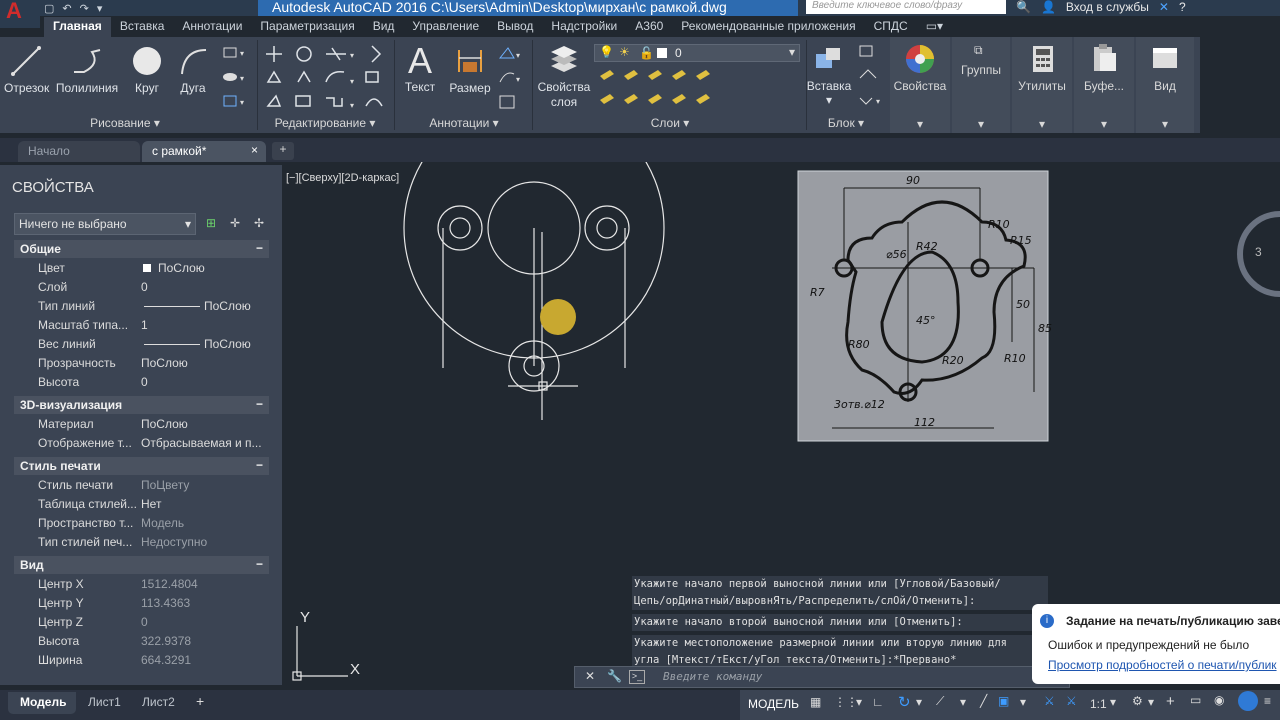 The height and width of the screenshot is (720, 1280). I want to click on polar-tracking-icon: ↻, so click(904, 702).